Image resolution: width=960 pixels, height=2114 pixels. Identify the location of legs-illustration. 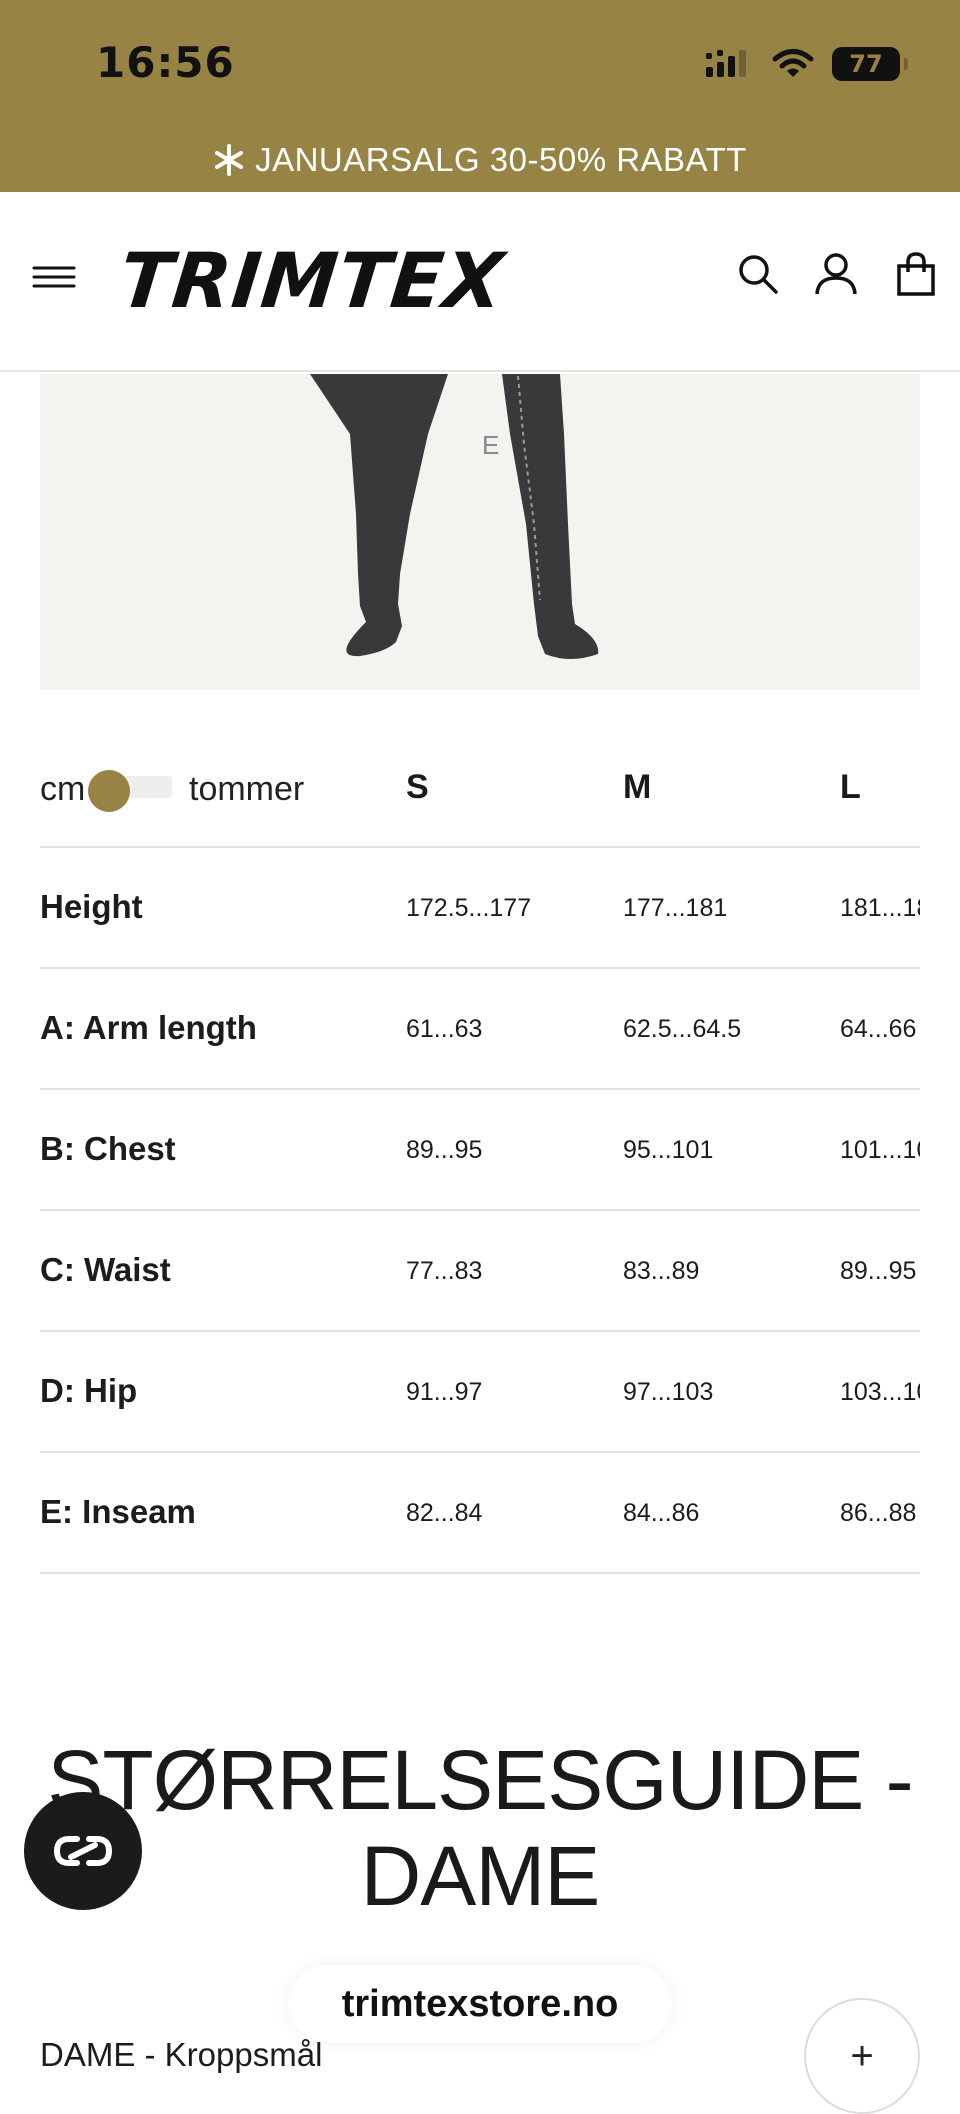
(454, 516).